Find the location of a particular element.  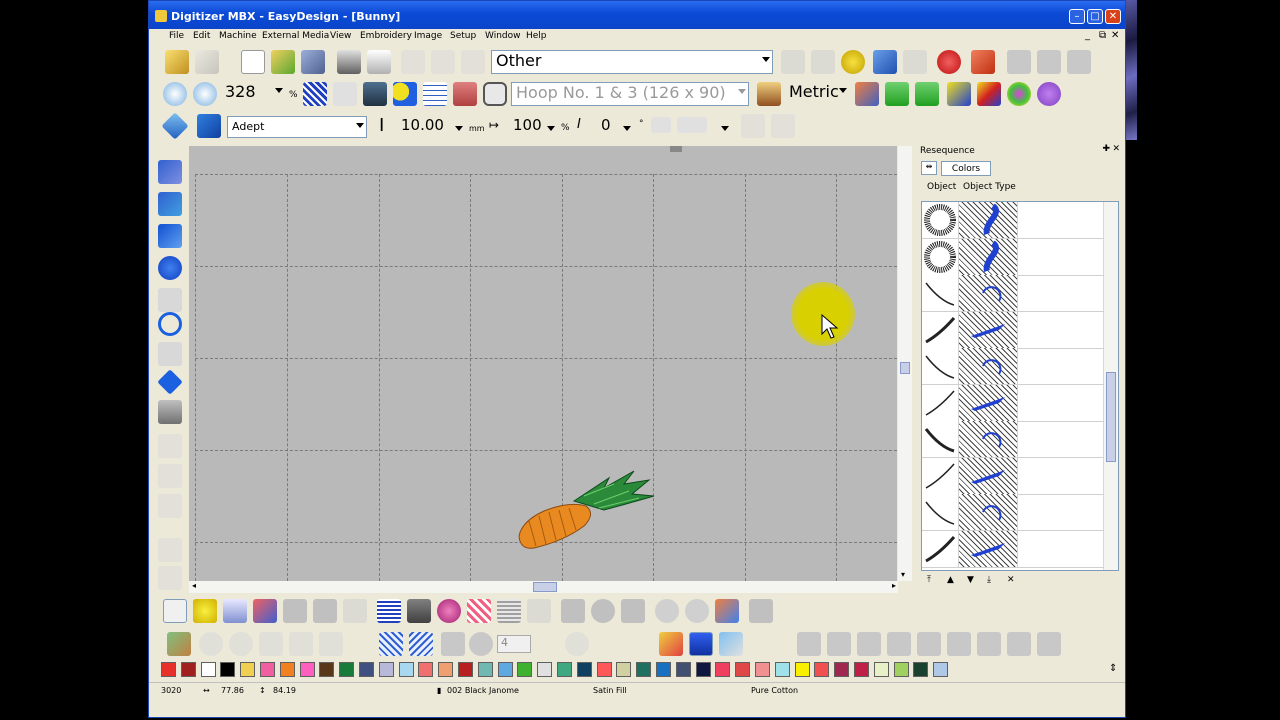

net-fill-icon is located at coordinates (391, 644).